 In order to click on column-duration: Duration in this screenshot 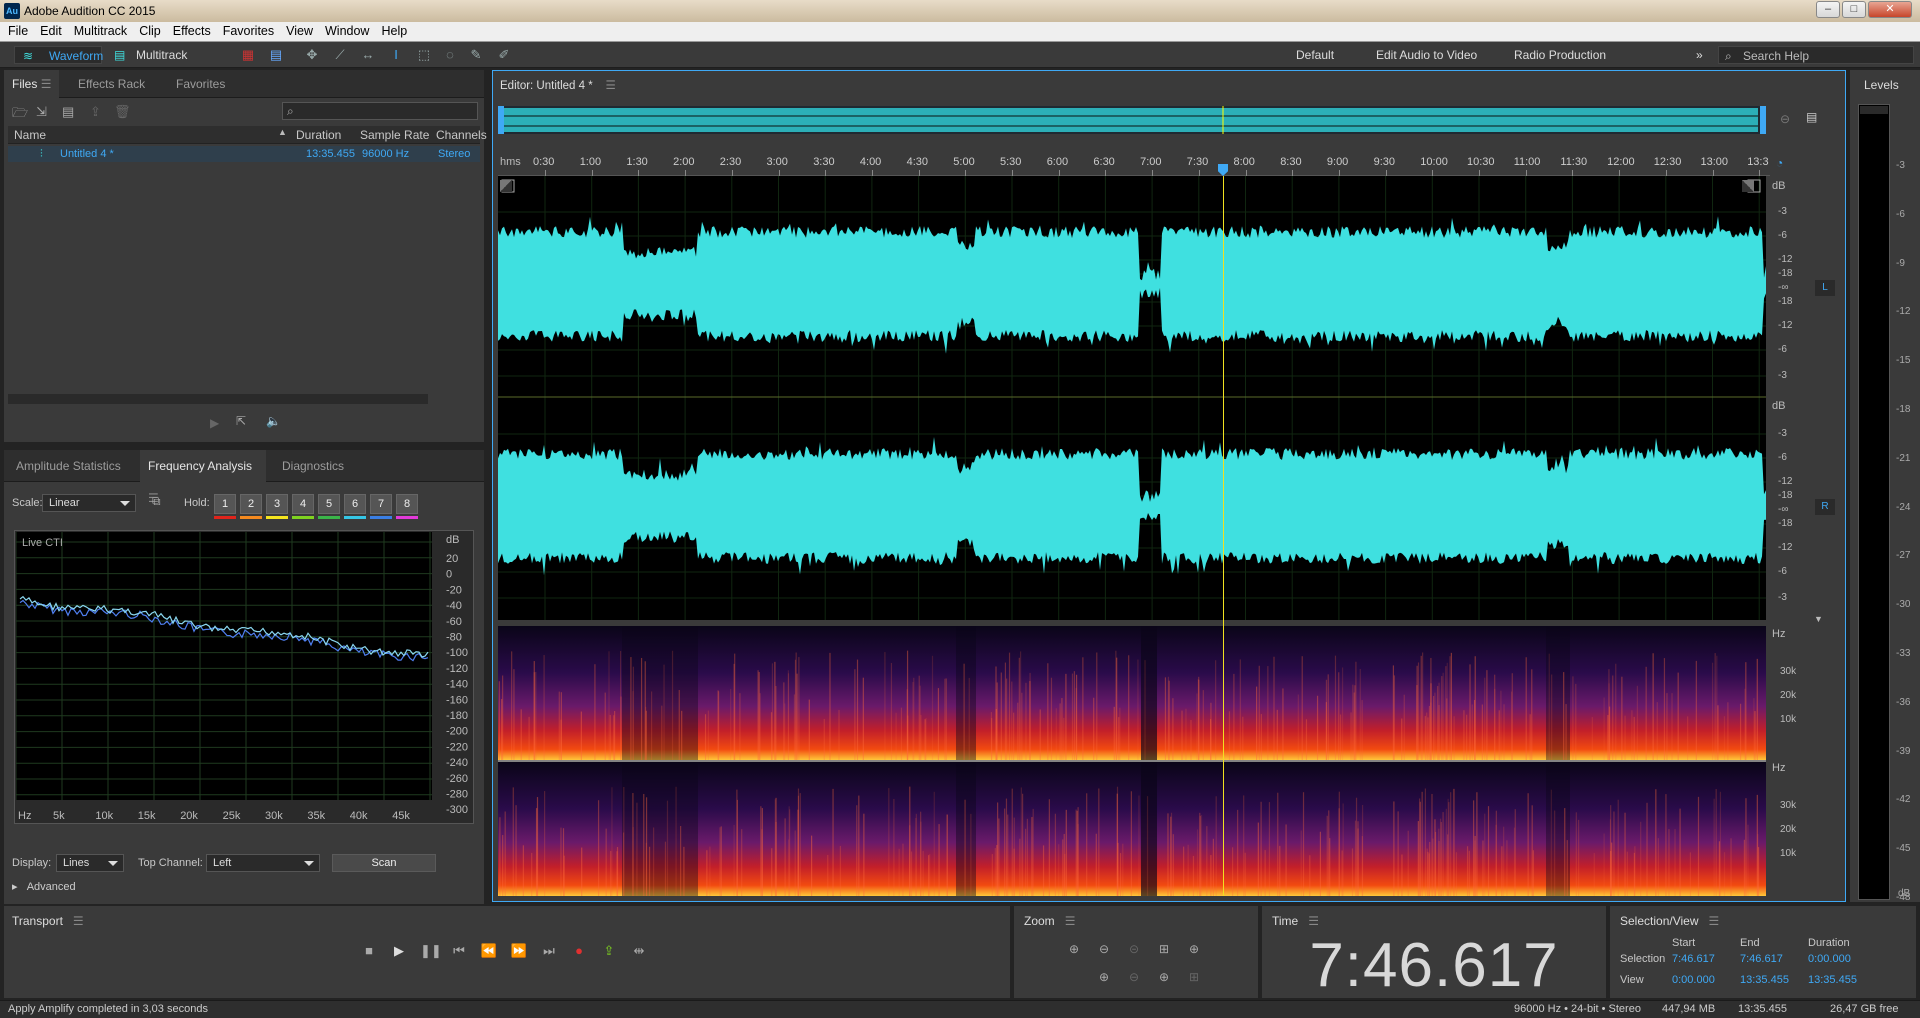, I will do `click(318, 135)`.